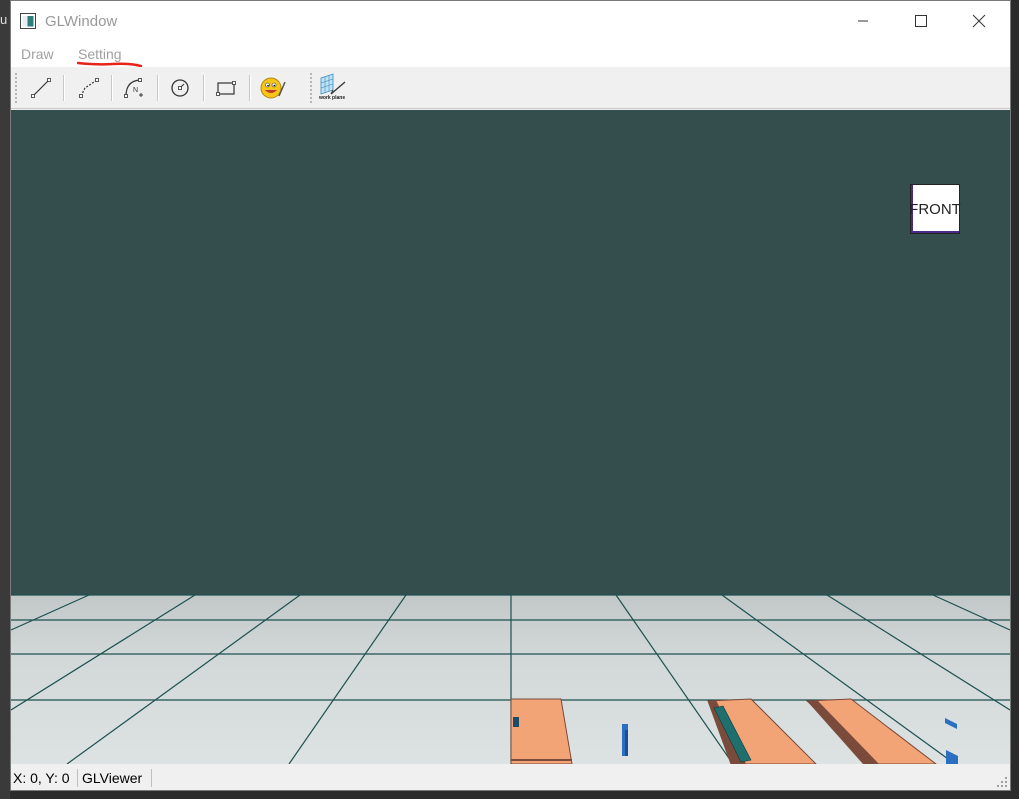 Image resolution: width=1019 pixels, height=799 pixels. What do you see at coordinates (332, 98) in the screenshot?
I see `work-plane-caption: work plane` at bounding box center [332, 98].